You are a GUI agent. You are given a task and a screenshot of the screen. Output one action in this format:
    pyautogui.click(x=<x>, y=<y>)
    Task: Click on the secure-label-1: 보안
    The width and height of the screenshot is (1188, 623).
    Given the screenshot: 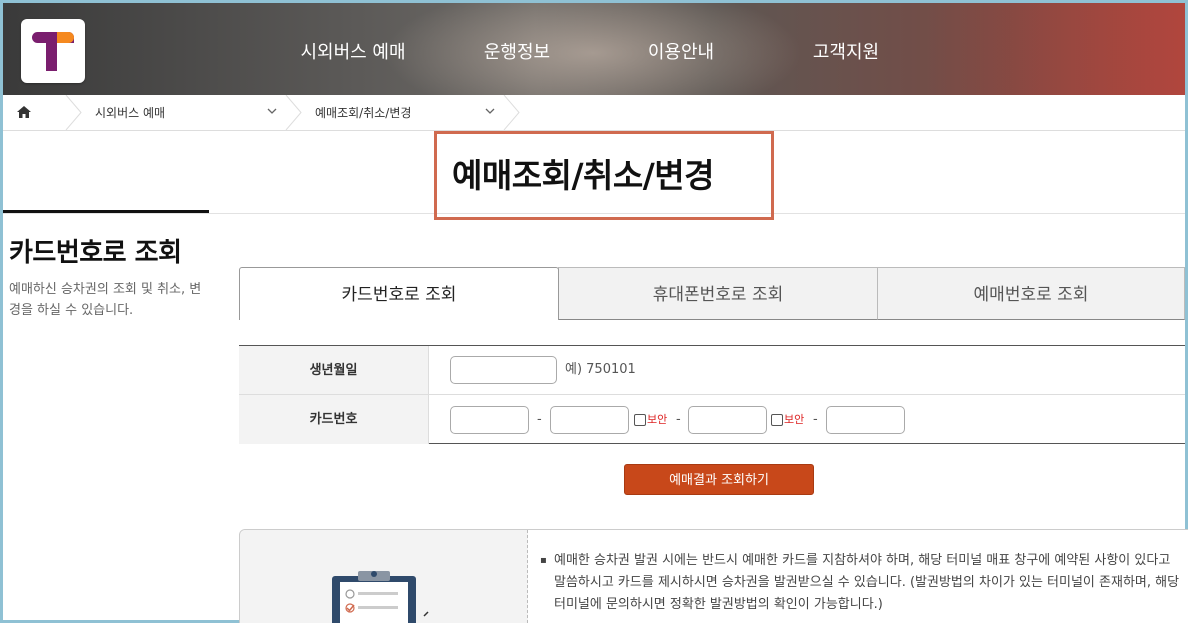 What is the action you would take?
    pyautogui.click(x=657, y=419)
    